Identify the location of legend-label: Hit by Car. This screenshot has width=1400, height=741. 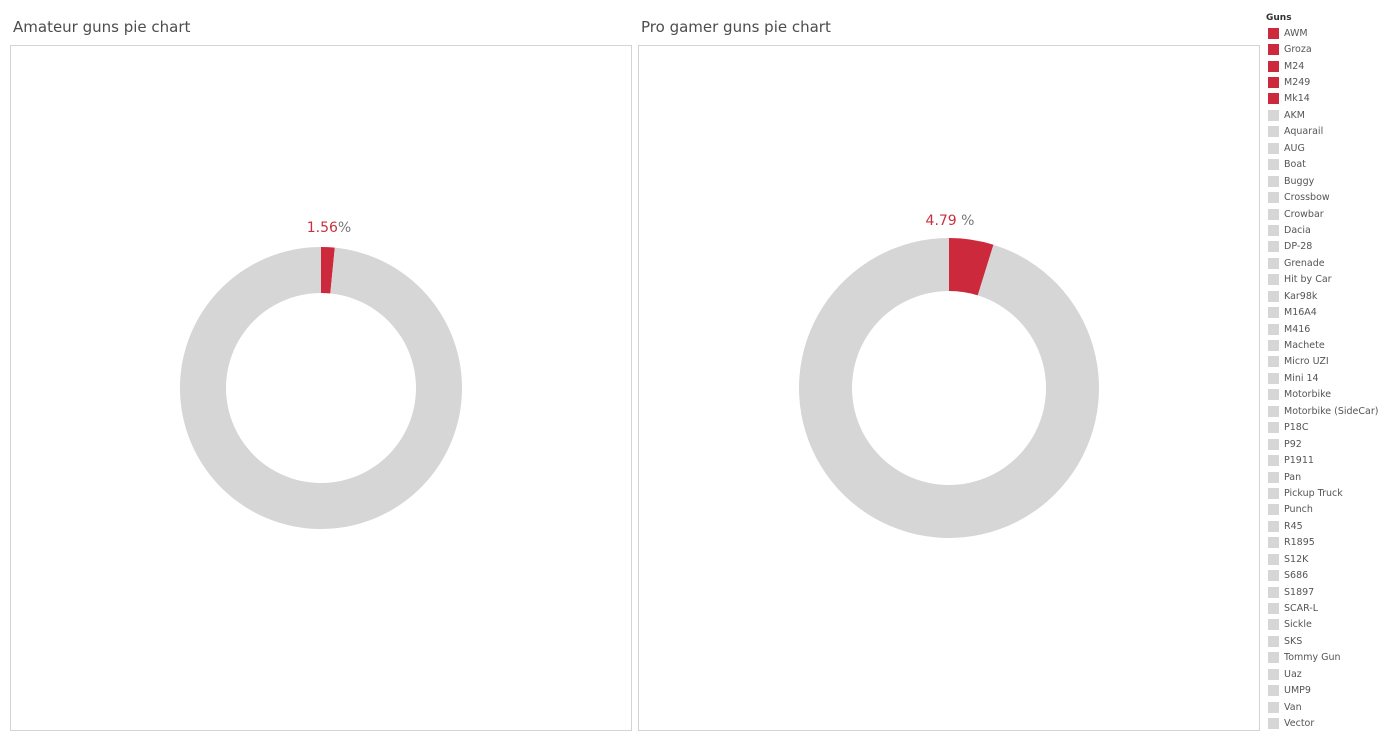
(1308, 280).